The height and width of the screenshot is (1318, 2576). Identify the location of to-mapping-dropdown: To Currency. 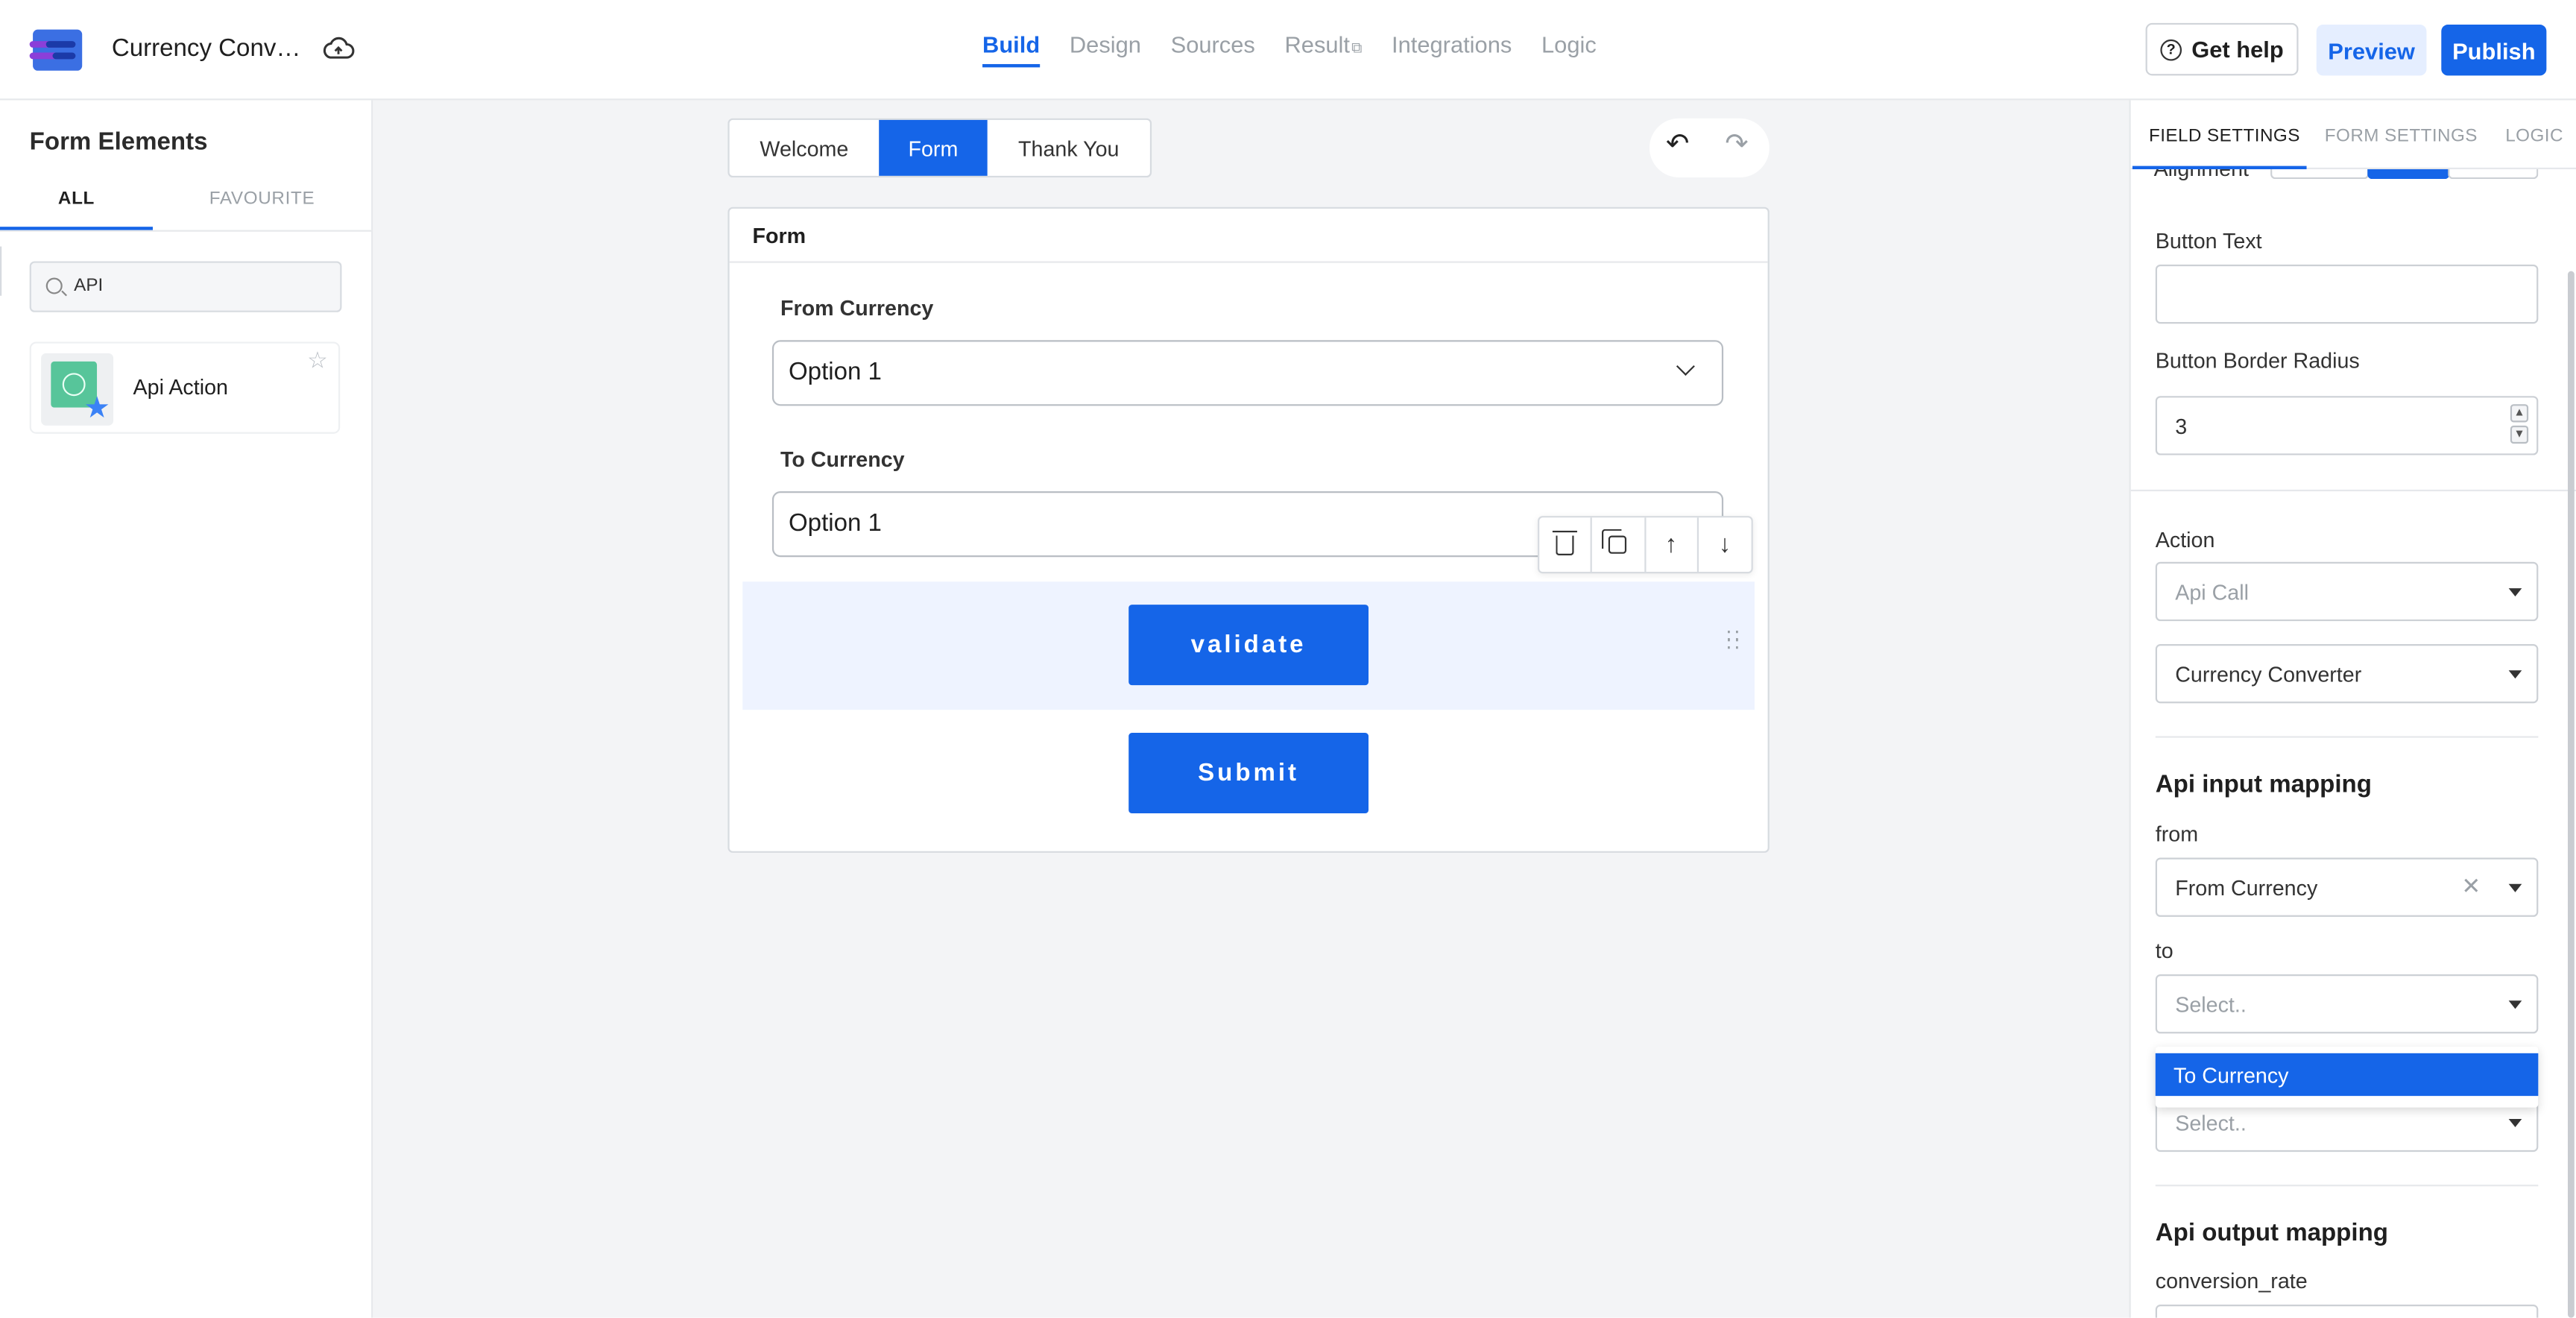
(2347, 1077).